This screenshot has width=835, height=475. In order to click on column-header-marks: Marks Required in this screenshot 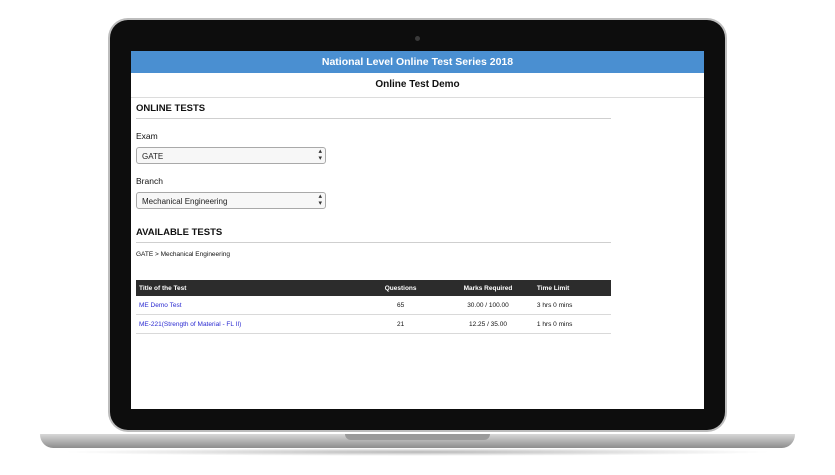, I will do `click(488, 288)`.